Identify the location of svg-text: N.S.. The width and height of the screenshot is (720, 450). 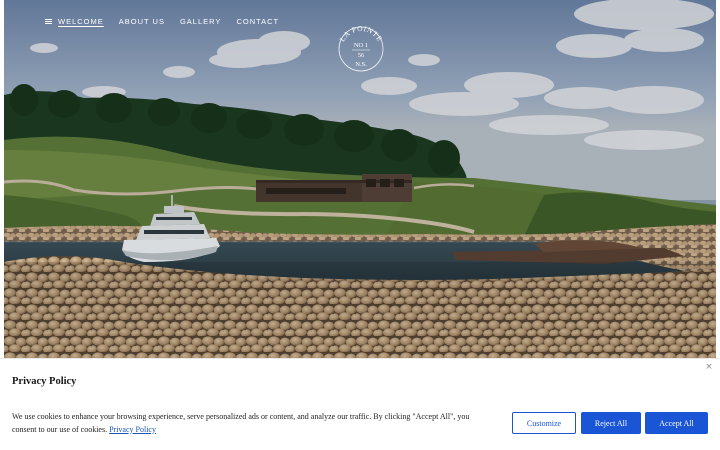
(361, 64).